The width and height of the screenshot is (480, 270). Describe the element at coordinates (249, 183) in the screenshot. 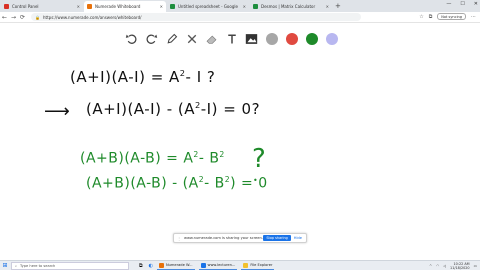

I see `equation-text: ) = 0` at that location.